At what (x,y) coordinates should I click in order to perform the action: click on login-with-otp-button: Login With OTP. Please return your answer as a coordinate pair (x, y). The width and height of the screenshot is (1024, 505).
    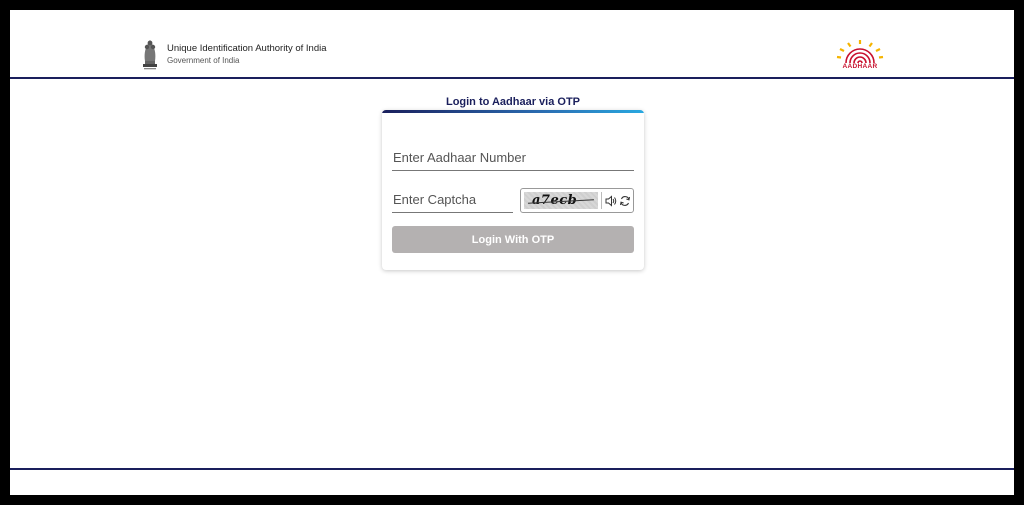
    Looking at the image, I should click on (513, 239).